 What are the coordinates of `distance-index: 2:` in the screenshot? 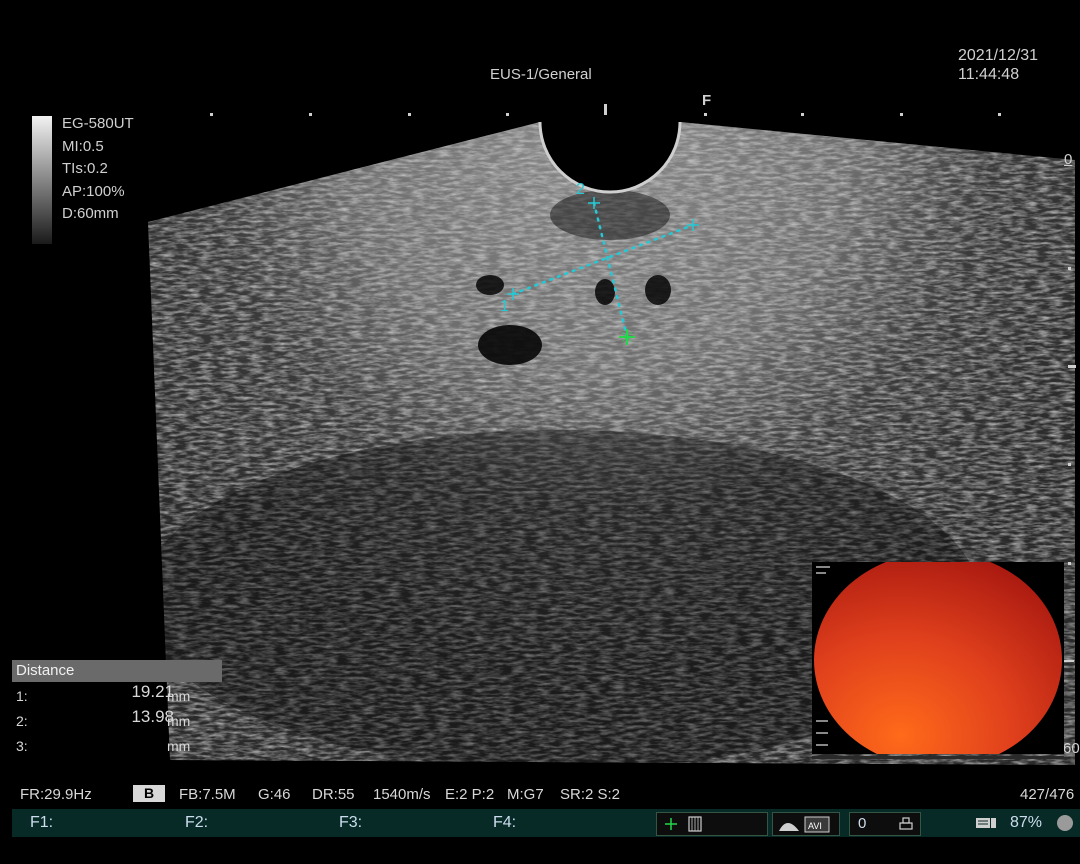 It's located at (22, 721).